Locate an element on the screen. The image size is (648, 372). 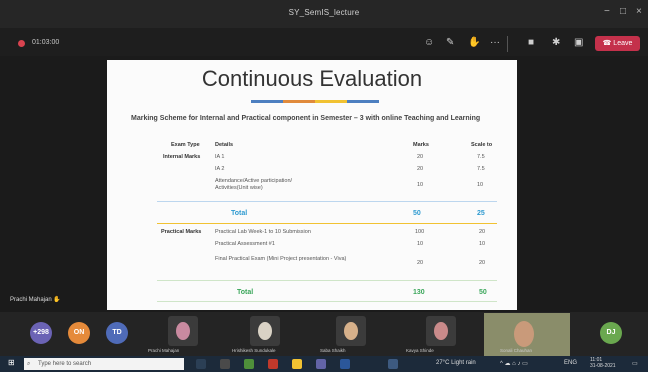
table-cell: Practical Lab Week-1 to 10 Submission is located at coordinates (263, 232).